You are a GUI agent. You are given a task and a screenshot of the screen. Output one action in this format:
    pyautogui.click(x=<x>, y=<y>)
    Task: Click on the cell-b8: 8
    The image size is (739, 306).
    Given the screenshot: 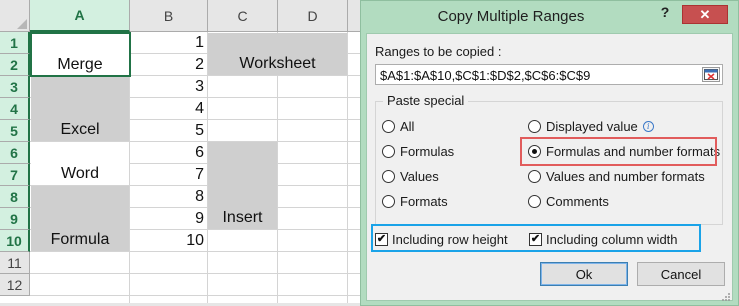 What is the action you would take?
    pyautogui.click(x=167, y=197)
    